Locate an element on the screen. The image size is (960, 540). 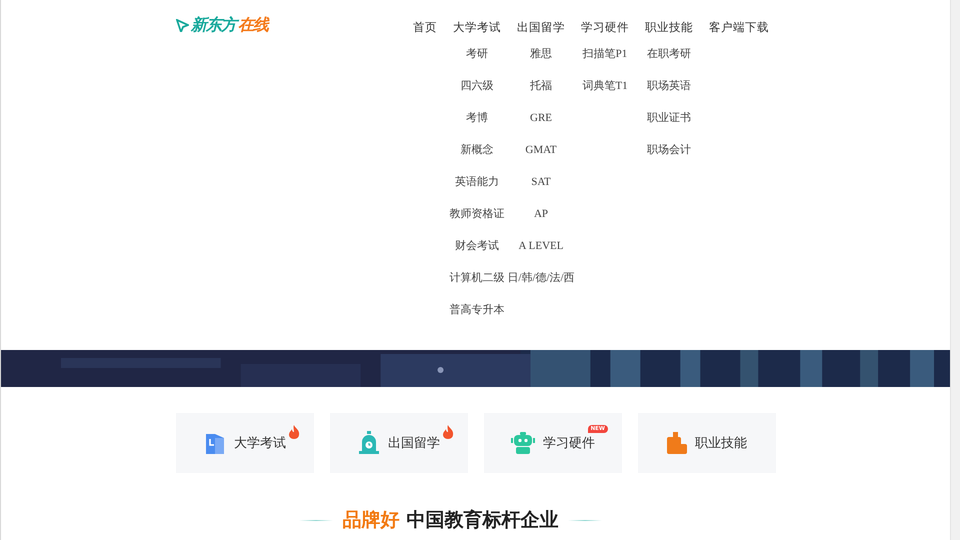
submenu-link: 扫描笔P1 is located at coordinates (605, 62).